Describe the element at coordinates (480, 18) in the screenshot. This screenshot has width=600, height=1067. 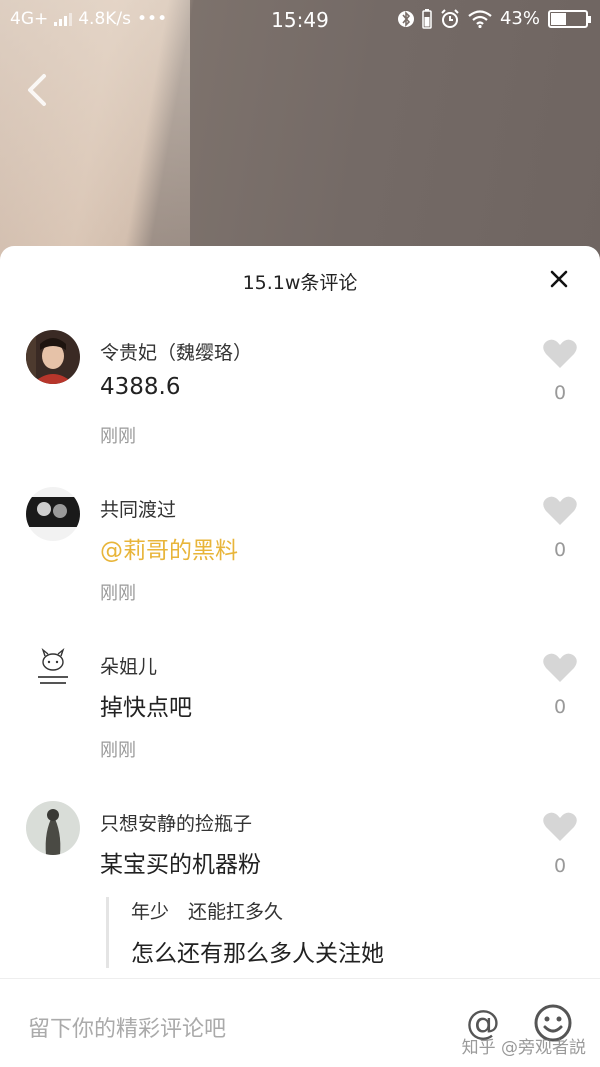
I see `wifi-icon` at that location.